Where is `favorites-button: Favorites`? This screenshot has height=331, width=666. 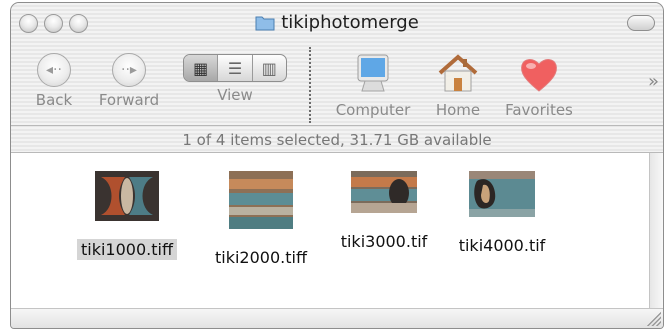 favorites-button: Favorites is located at coordinates (539, 83).